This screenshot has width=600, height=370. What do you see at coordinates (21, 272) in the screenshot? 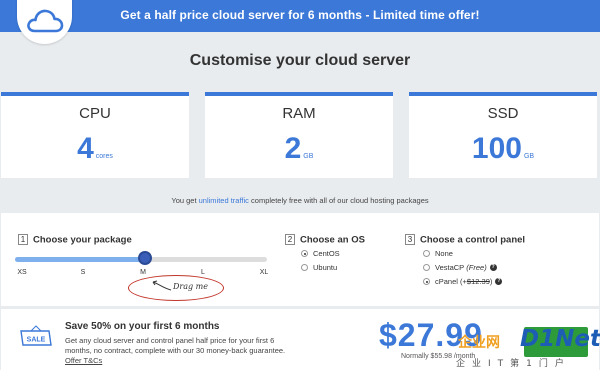
I see `size-label-xs: XS` at bounding box center [21, 272].